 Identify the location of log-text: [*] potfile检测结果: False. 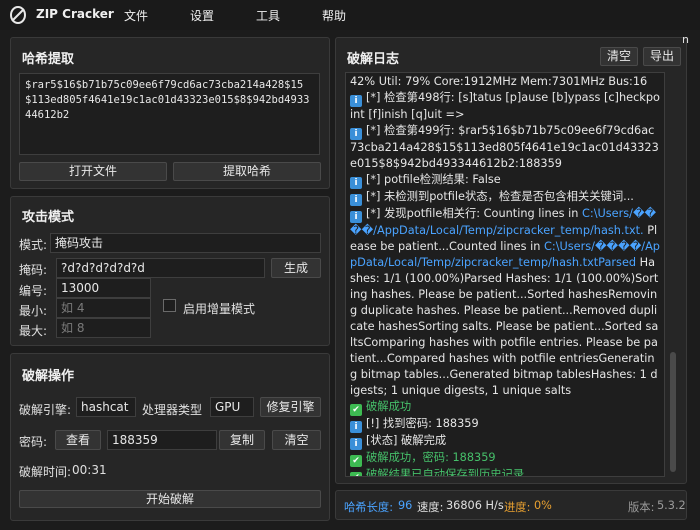
(433, 179).